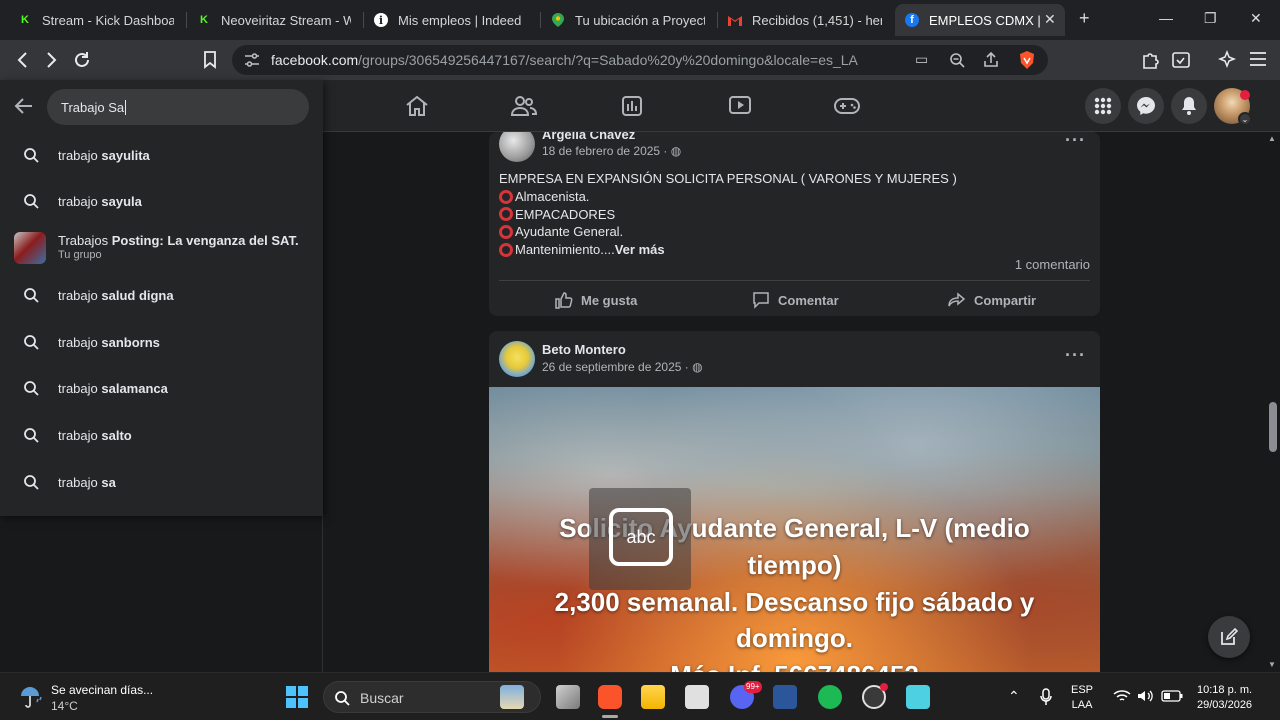 The height and width of the screenshot is (720, 1280). Describe the element at coordinates (1245, 95) in the screenshot. I see `notification-dot` at that location.